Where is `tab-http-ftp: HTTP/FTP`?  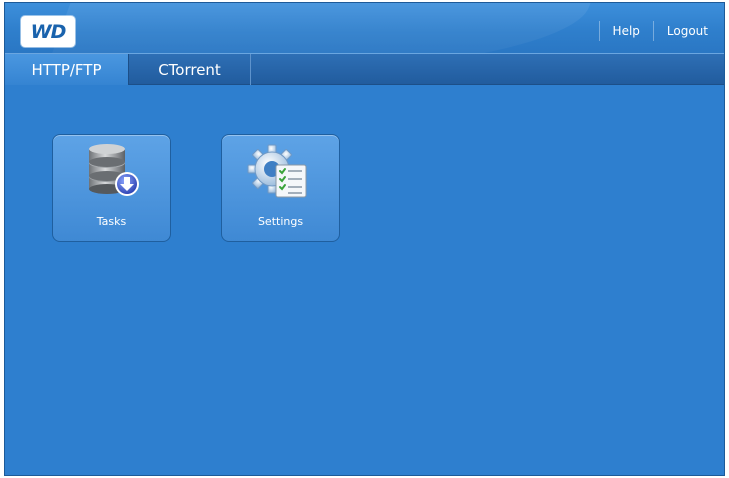 tab-http-ftp: HTTP/FTP is located at coordinates (66, 69).